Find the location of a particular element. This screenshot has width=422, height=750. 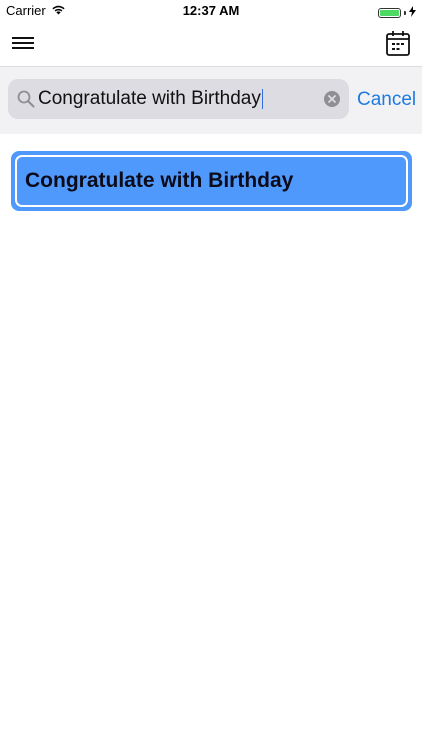

search-input-value: Congratulate with Birthday is located at coordinates (150, 98).